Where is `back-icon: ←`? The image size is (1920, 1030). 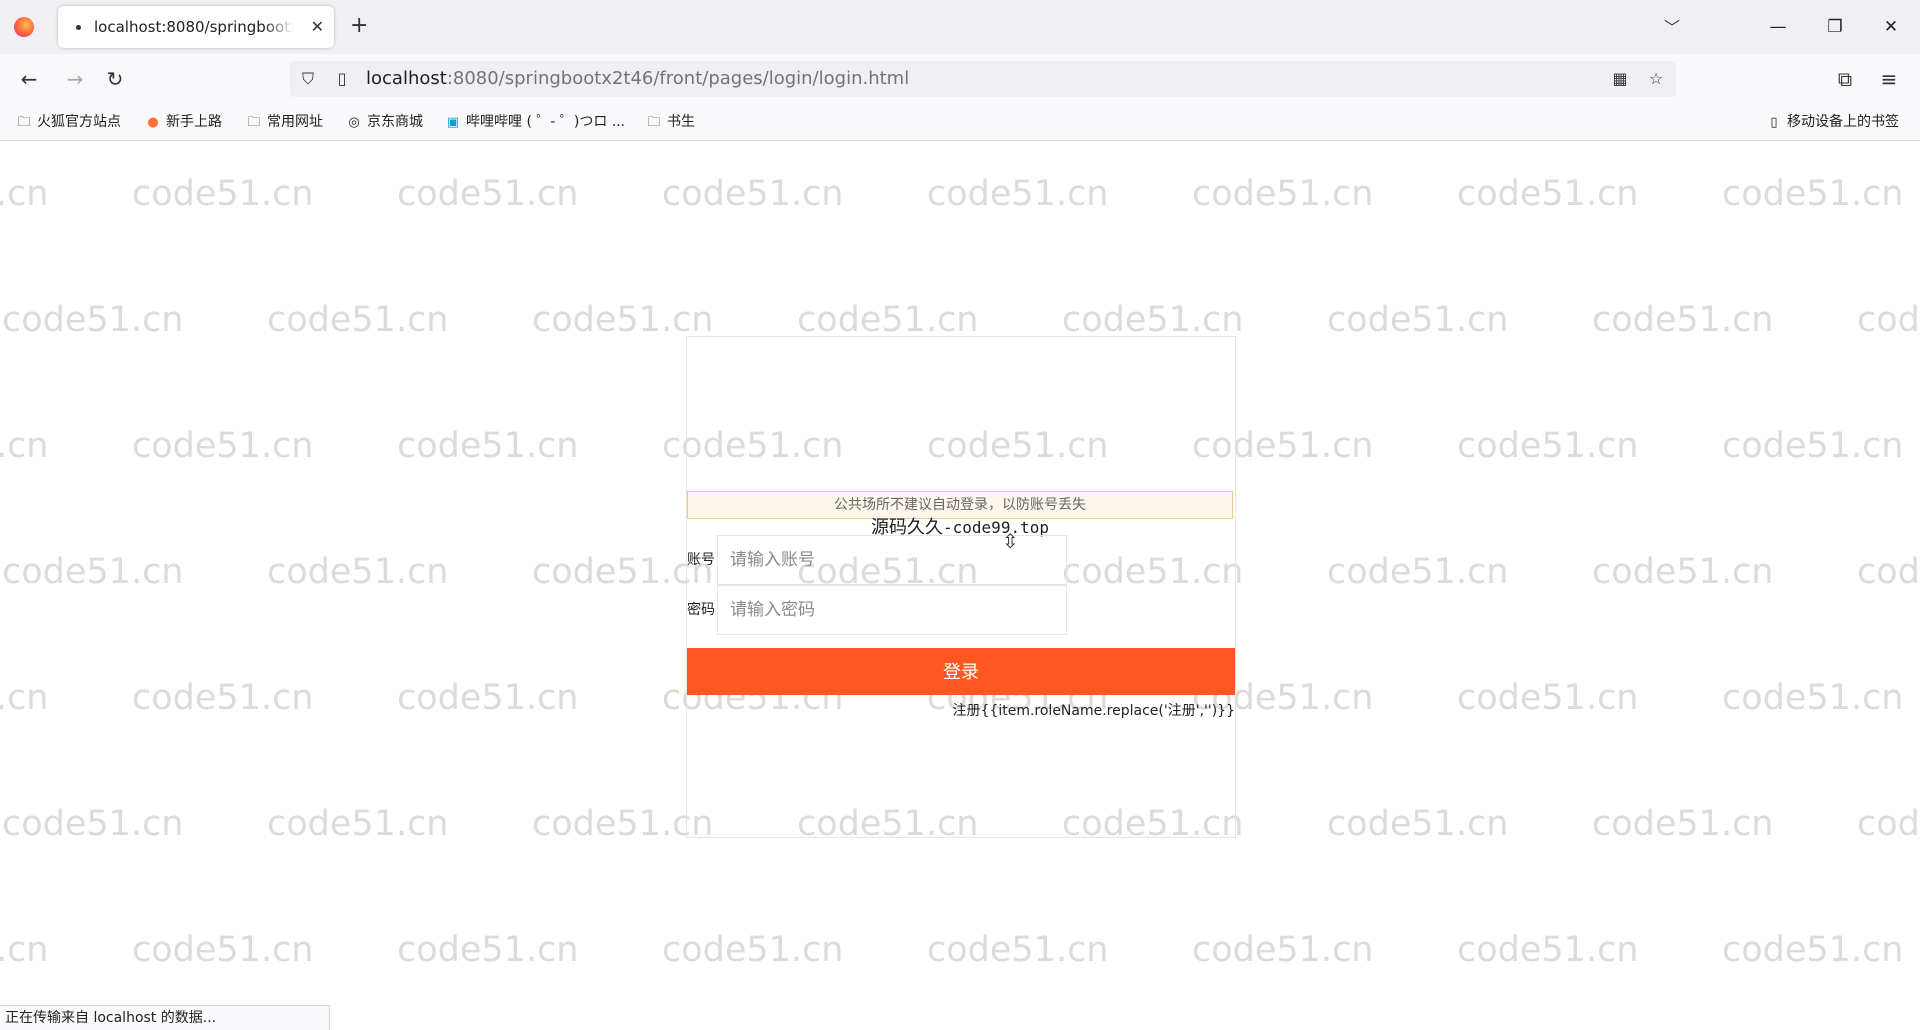 back-icon: ← is located at coordinates (29, 79).